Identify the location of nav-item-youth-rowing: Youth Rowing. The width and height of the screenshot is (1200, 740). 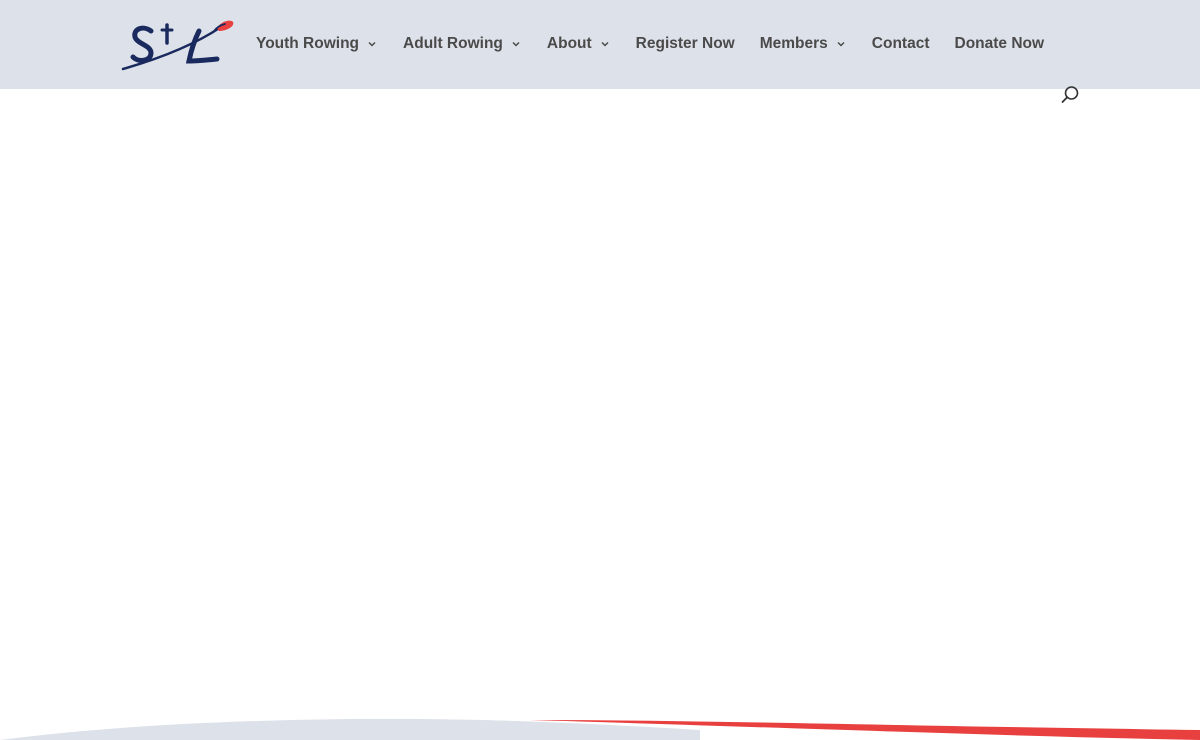
(316, 44).